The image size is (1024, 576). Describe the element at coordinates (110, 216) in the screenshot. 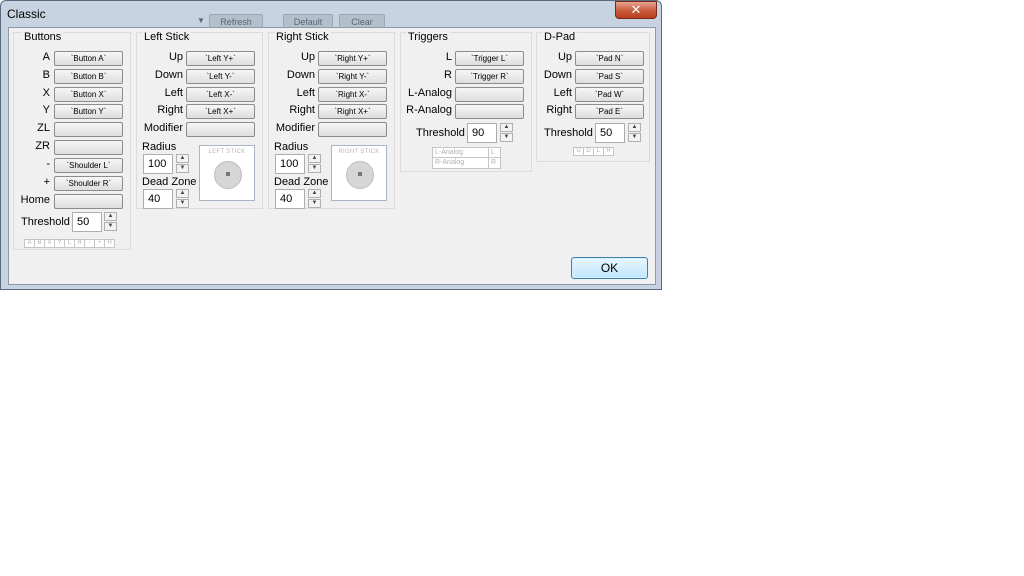

I see `buttons-threshold-up-arrow-icon: ▲` at that location.